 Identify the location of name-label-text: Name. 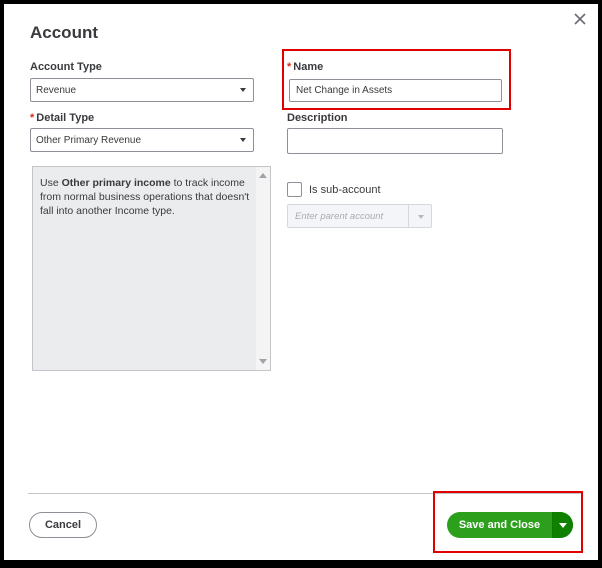
(308, 67).